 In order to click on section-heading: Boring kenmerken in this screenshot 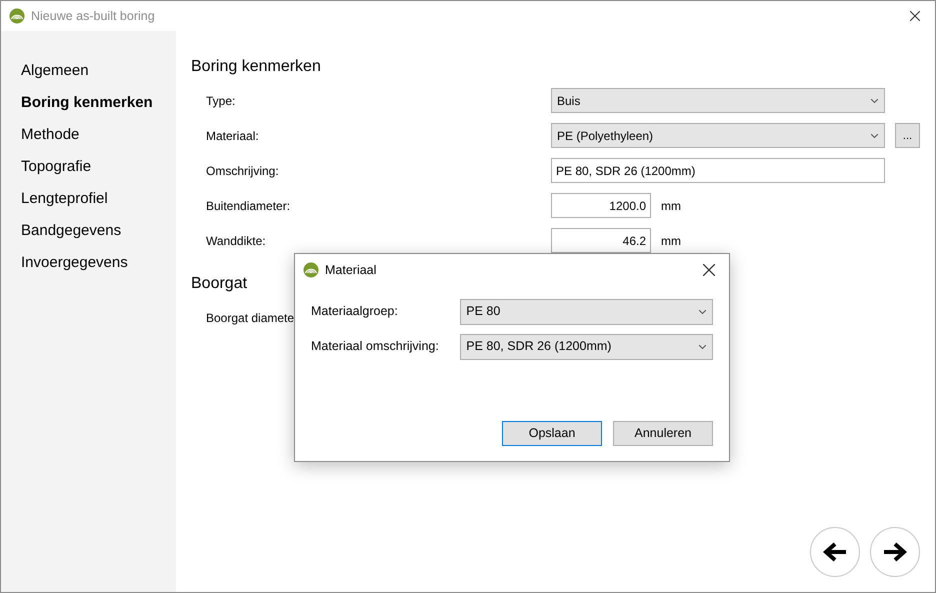, I will do `click(256, 67)`.